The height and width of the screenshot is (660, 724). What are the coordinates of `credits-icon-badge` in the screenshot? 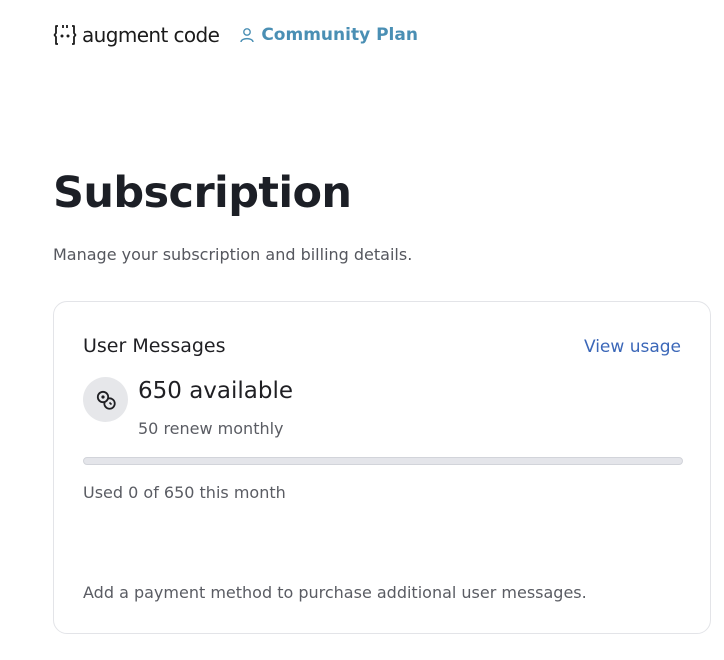 It's located at (105, 399).